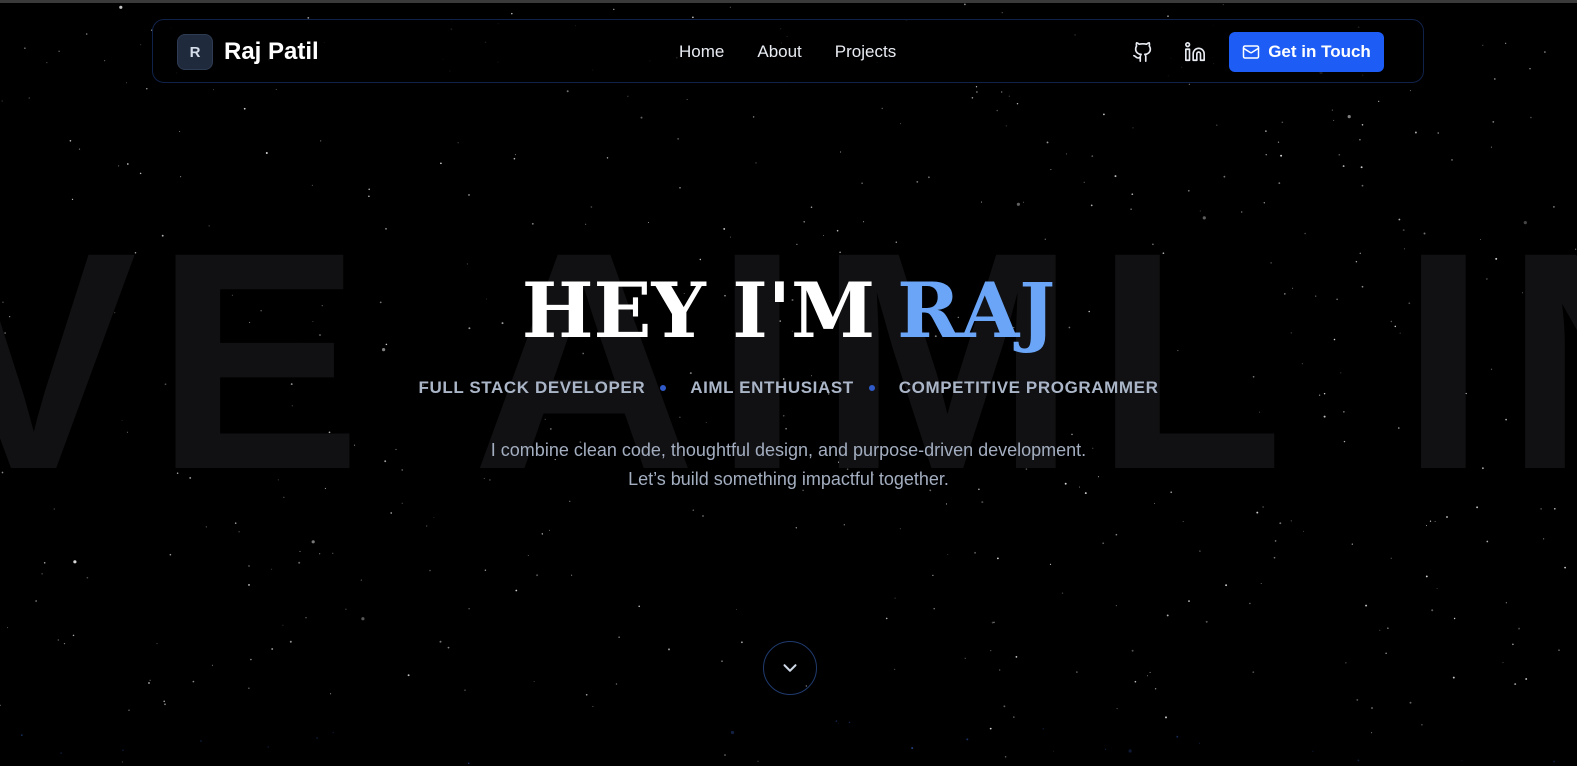  I want to click on linkedin-icon, so click(1195, 52).